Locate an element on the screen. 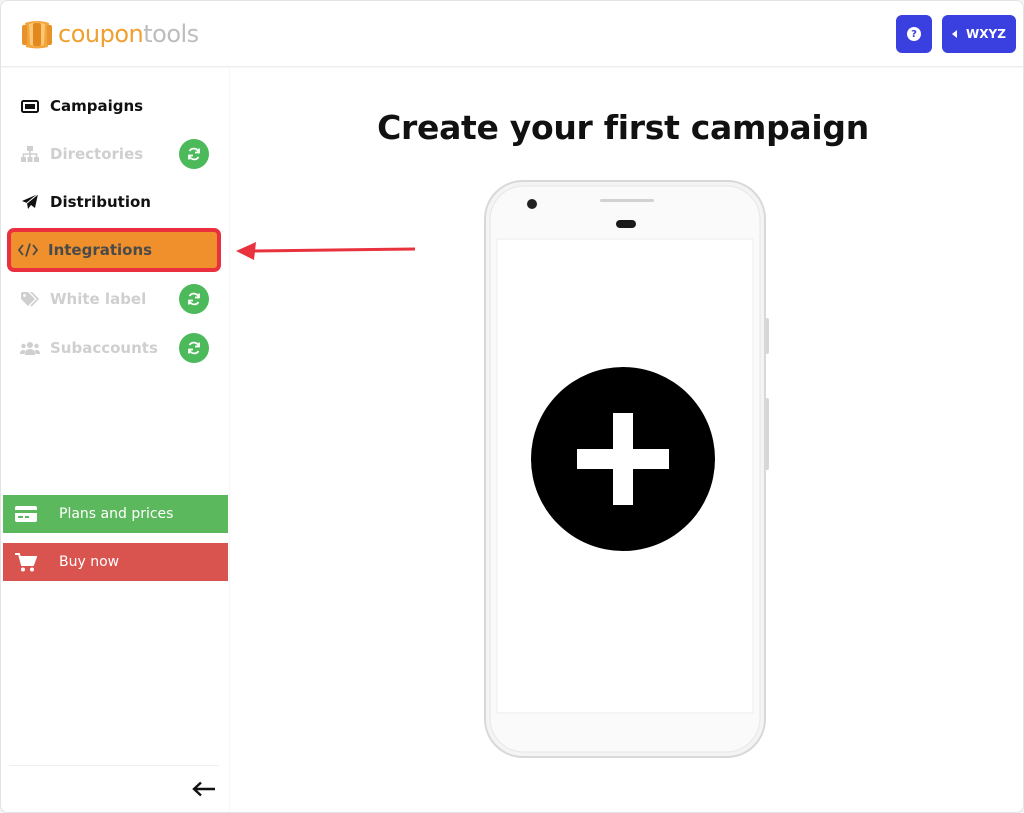  paper-plane-icon is located at coordinates (30, 202).